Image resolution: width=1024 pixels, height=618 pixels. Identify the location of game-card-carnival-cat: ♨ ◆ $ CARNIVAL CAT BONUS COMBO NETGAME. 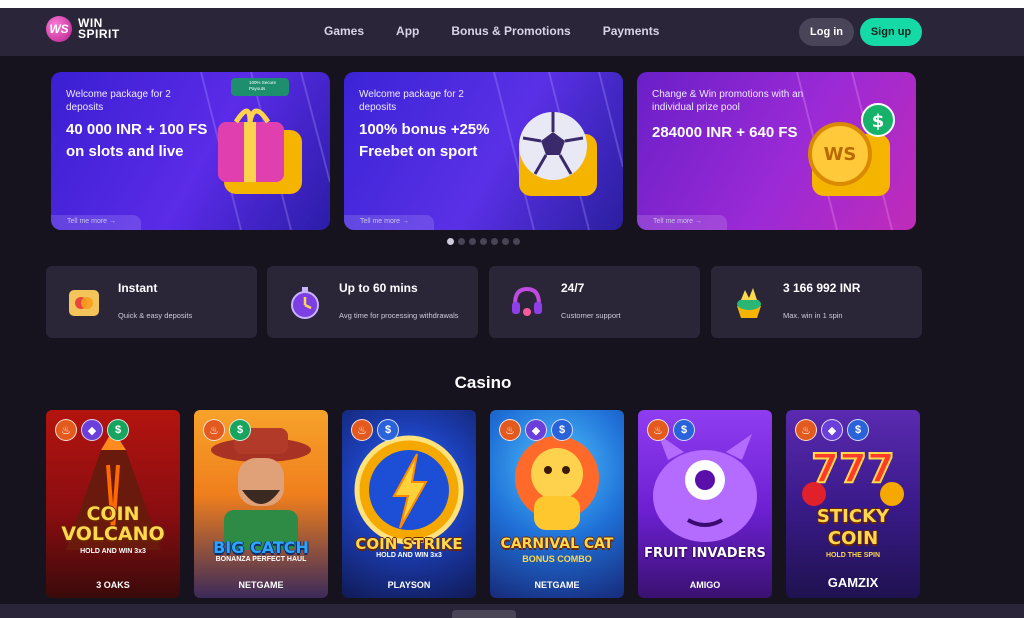
(557, 504).